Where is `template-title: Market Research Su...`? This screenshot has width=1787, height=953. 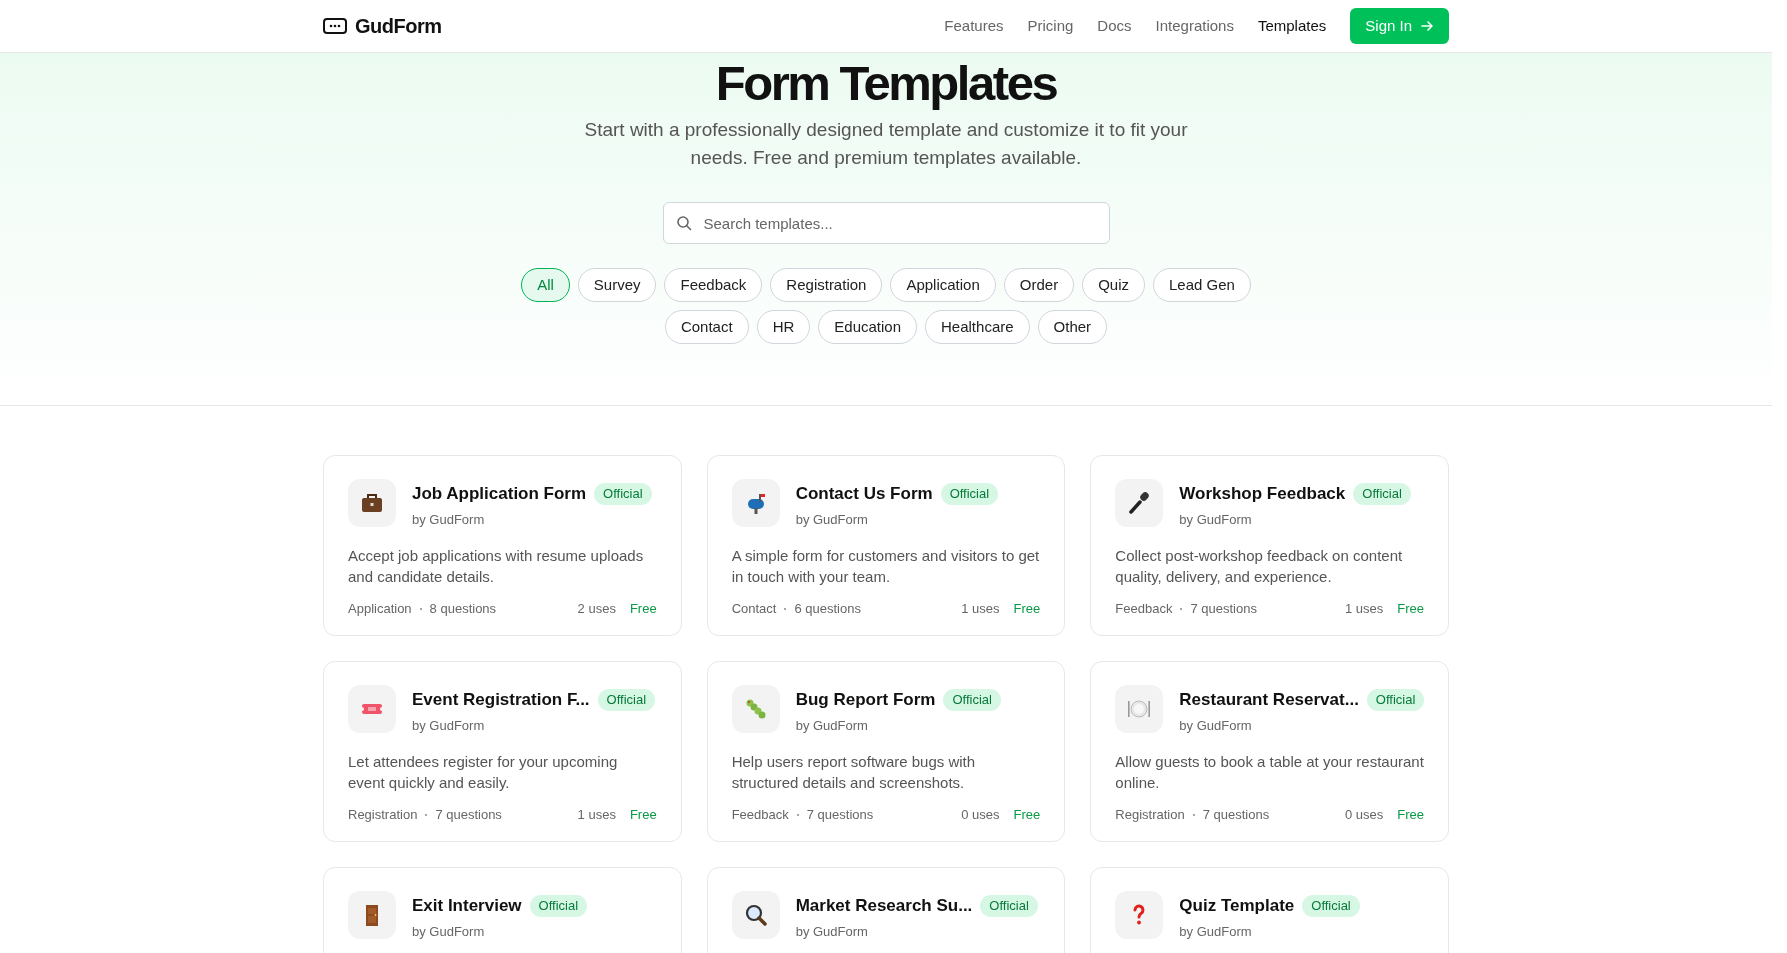
template-title: Market Research Su... is located at coordinates (884, 906).